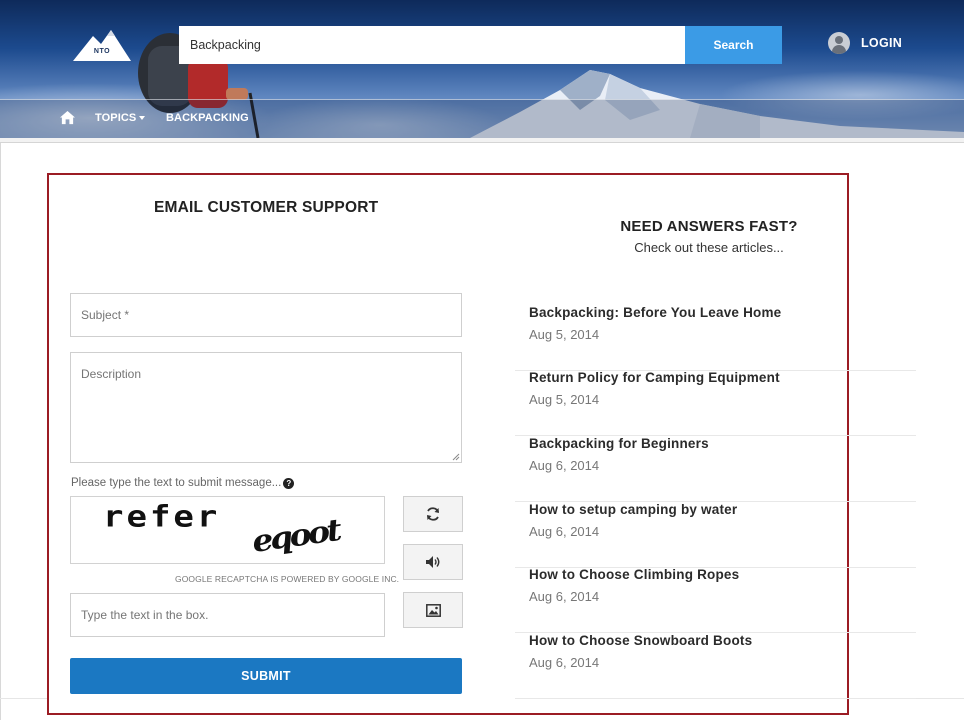 This screenshot has height=720, width=964. What do you see at coordinates (654, 377) in the screenshot?
I see `article-title: Return Policy for Camping Equipment` at bounding box center [654, 377].